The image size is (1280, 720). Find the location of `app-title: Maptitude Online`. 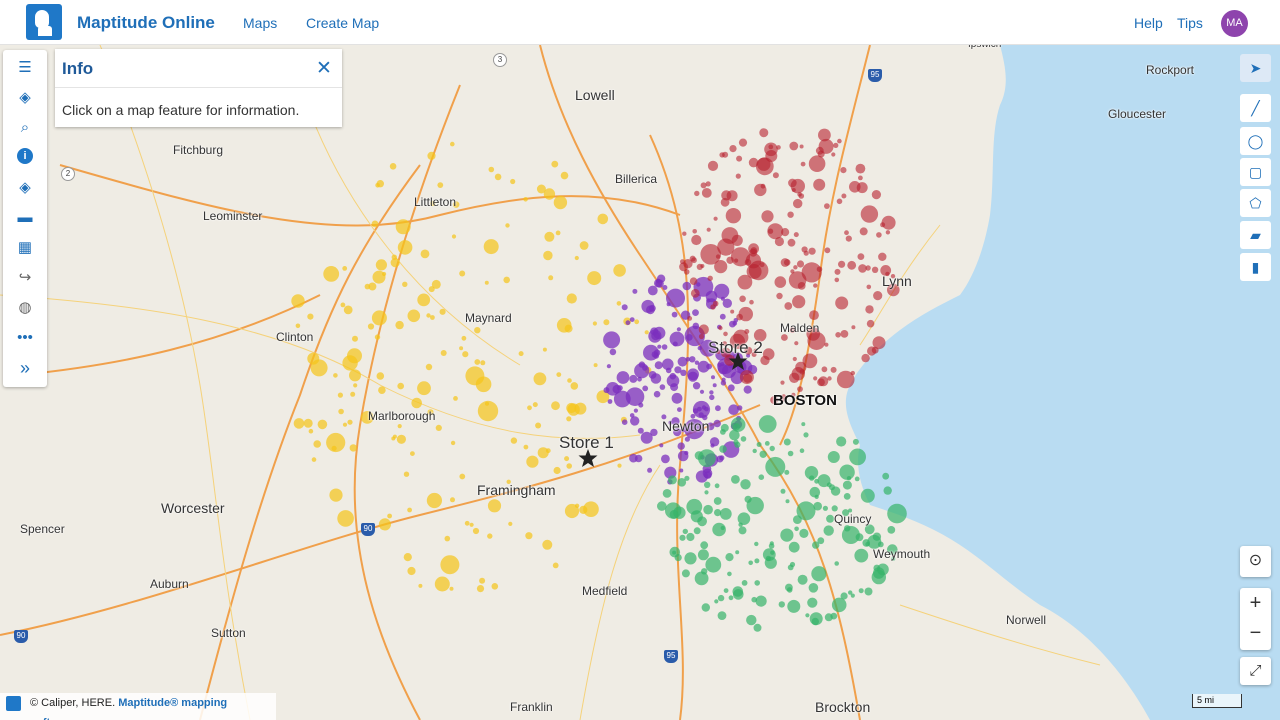

app-title: Maptitude Online is located at coordinates (146, 23).